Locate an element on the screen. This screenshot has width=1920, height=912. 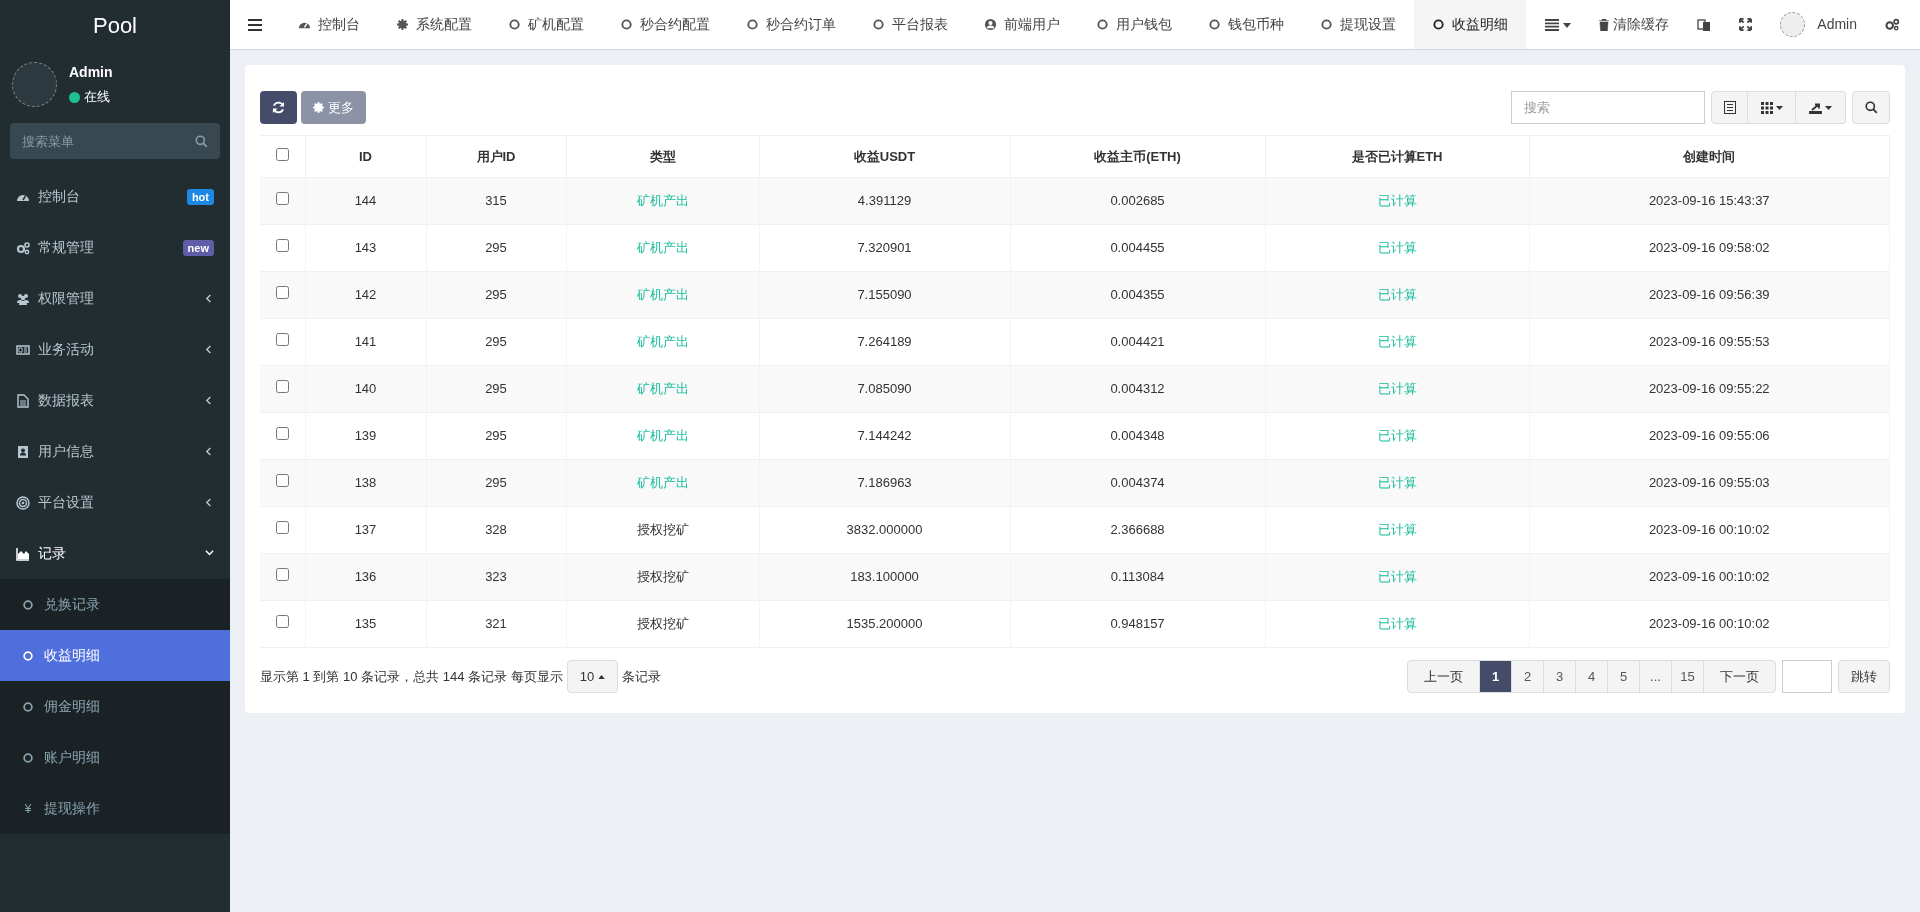
submenu-item: 账户明细 is located at coordinates (115, 757).